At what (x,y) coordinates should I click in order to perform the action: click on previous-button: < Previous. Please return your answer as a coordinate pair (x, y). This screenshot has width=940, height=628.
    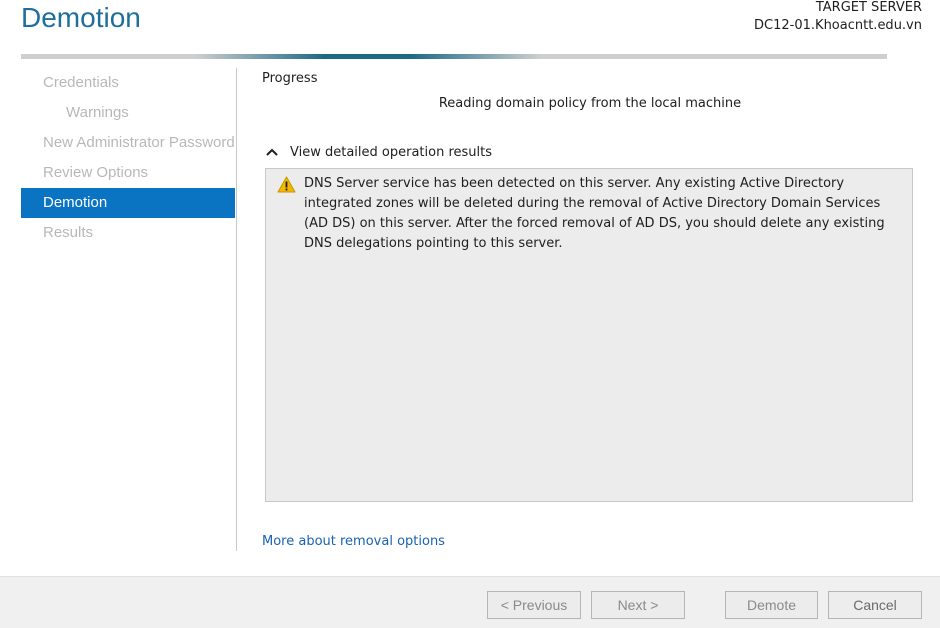
    Looking at the image, I should click on (534, 605).